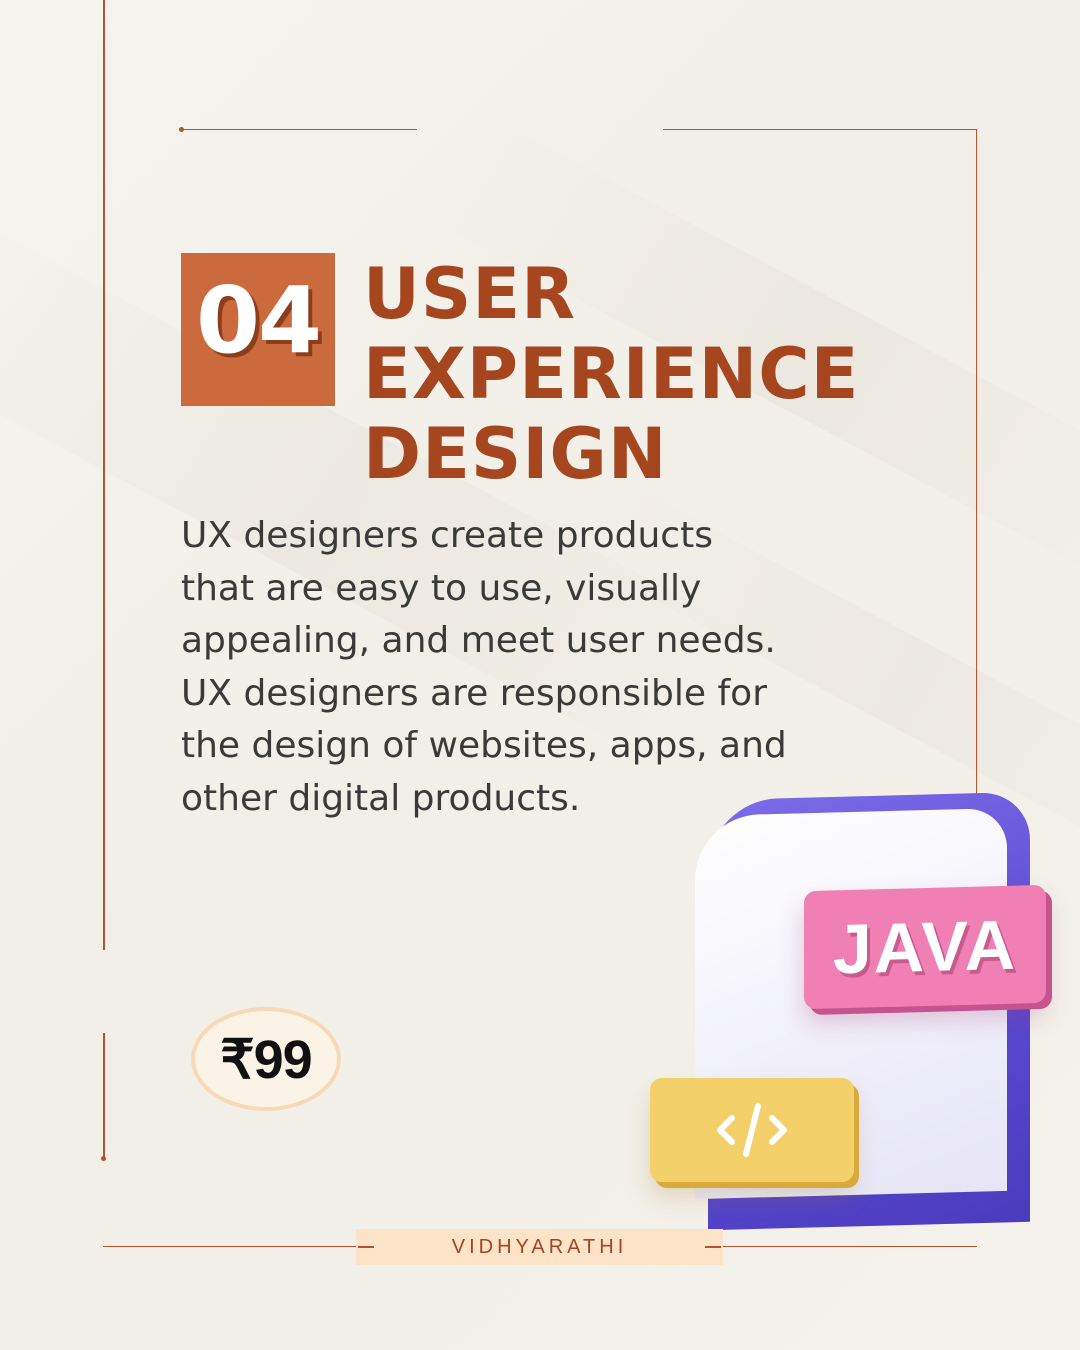 The height and width of the screenshot is (1350, 1080). I want to click on price-badge: ₹99, so click(266, 1059).